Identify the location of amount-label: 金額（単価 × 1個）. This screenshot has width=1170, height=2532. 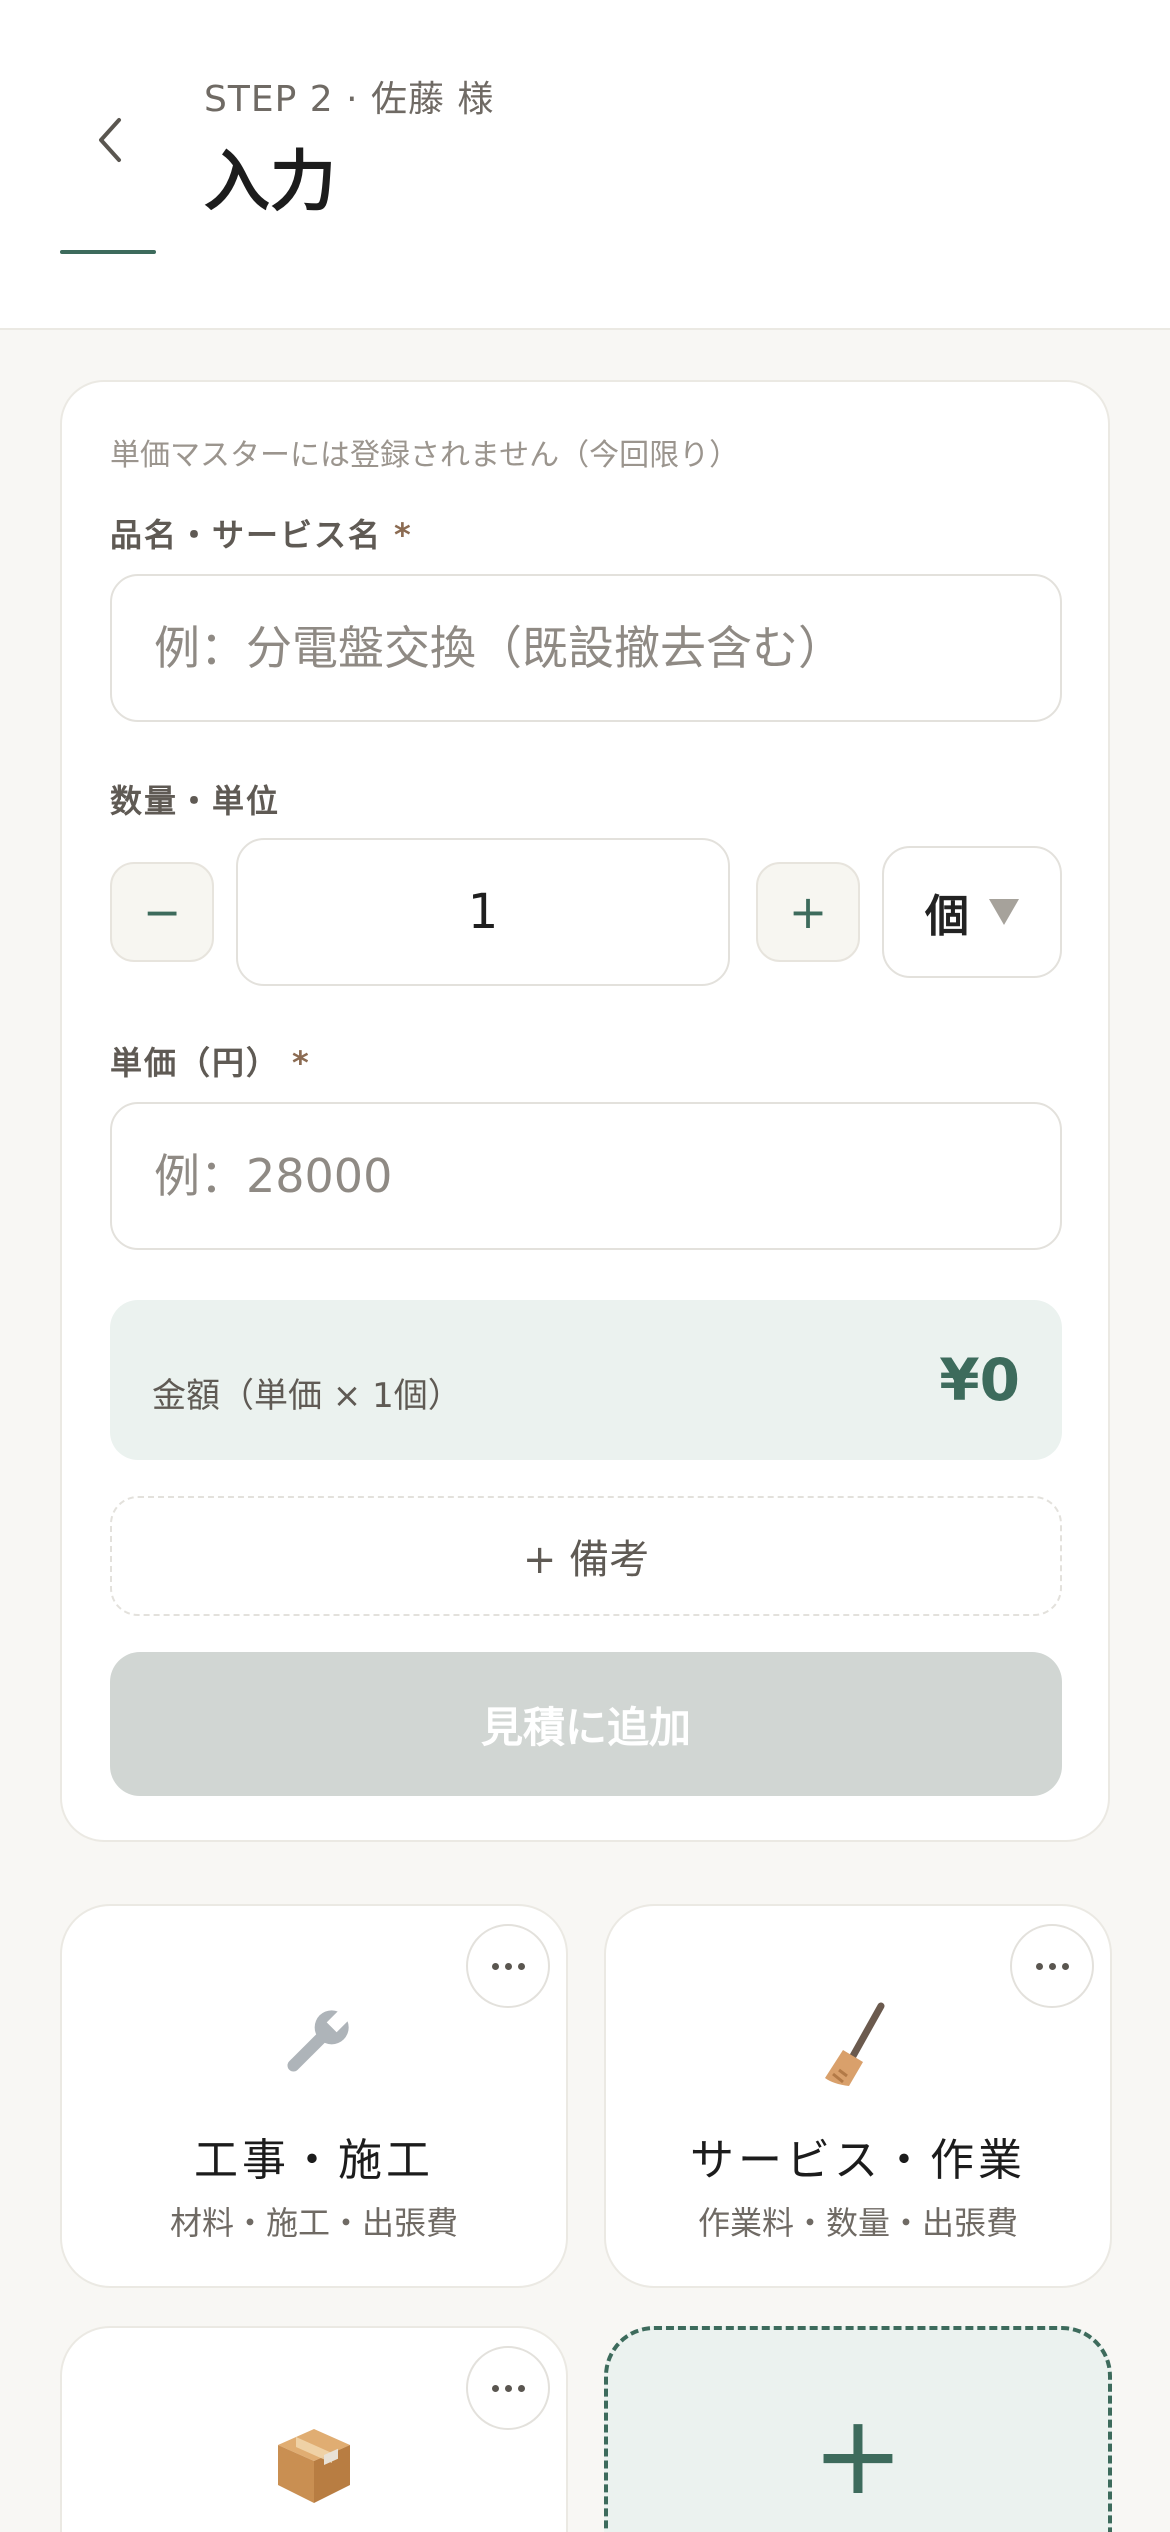
(307, 1396).